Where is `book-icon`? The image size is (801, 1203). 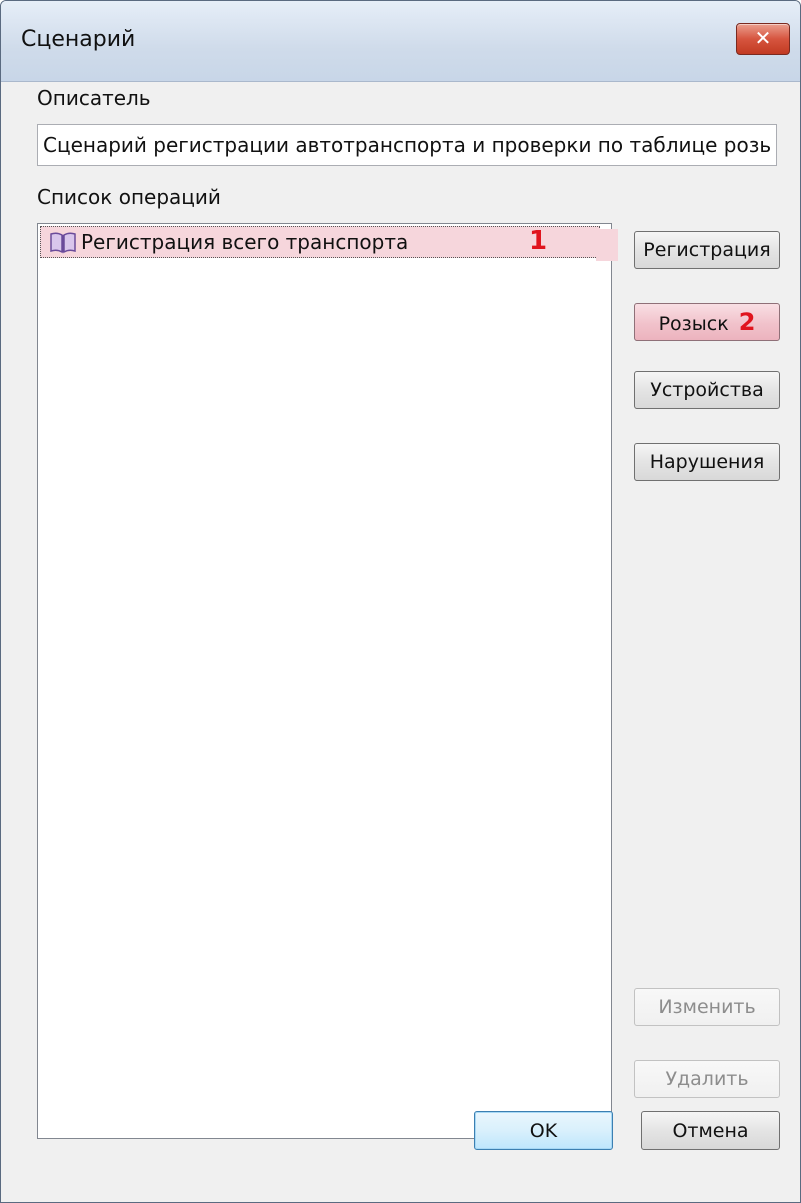 book-icon is located at coordinates (63, 243).